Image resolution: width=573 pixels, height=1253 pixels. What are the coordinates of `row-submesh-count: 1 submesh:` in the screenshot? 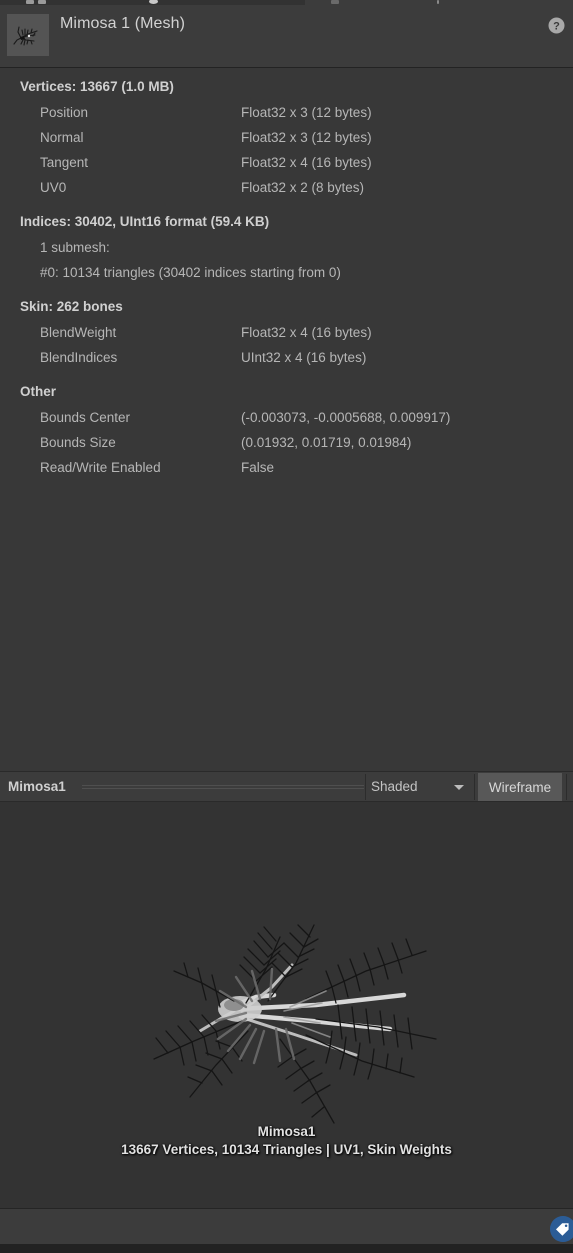 It's located at (75, 247).